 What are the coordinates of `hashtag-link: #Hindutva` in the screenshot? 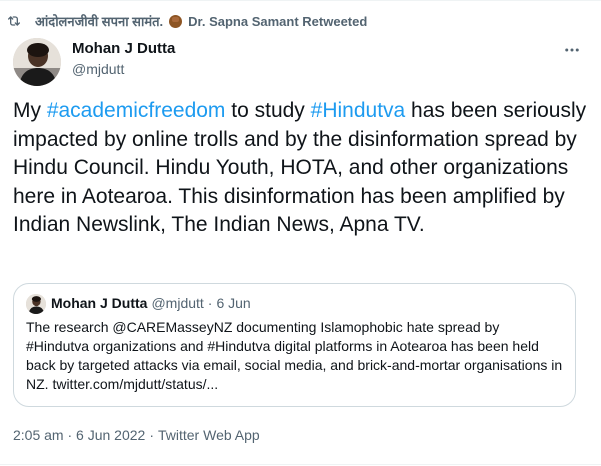 It's located at (358, 110).